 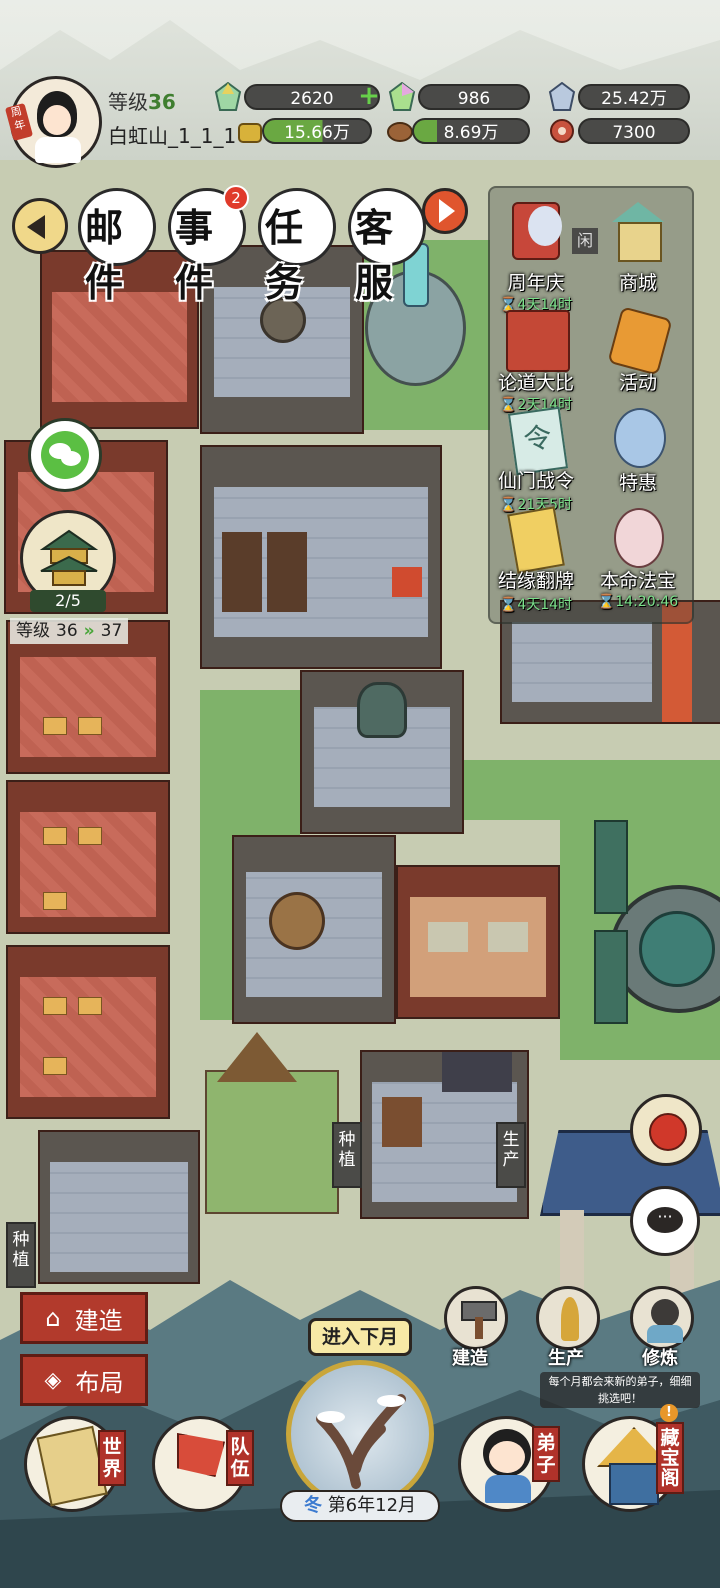 I want to click on timer-text: 4天14时, so click(x=545, y=605).